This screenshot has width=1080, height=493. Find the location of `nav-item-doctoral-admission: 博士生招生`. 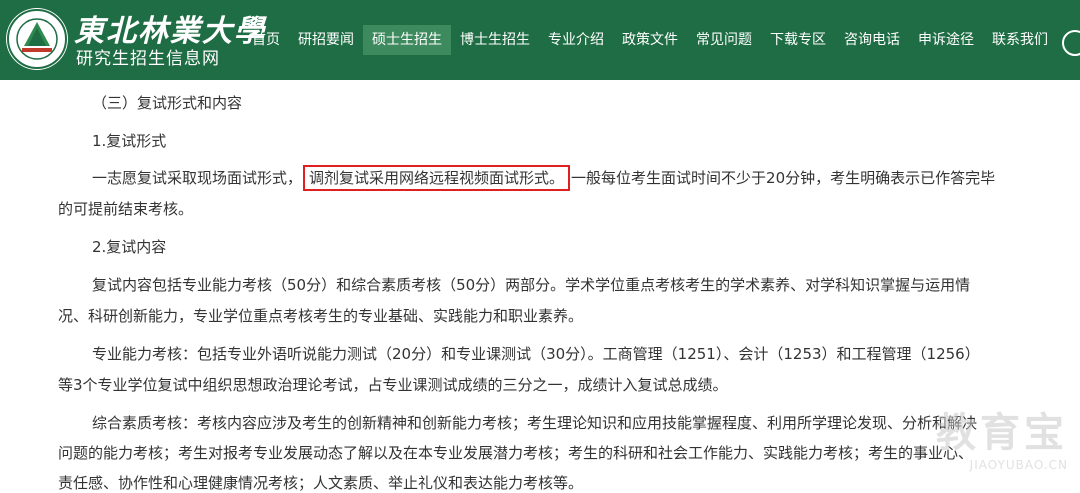

nav-item-doctoral-admission: 博士生招生 is located at coordinates (495, 40).